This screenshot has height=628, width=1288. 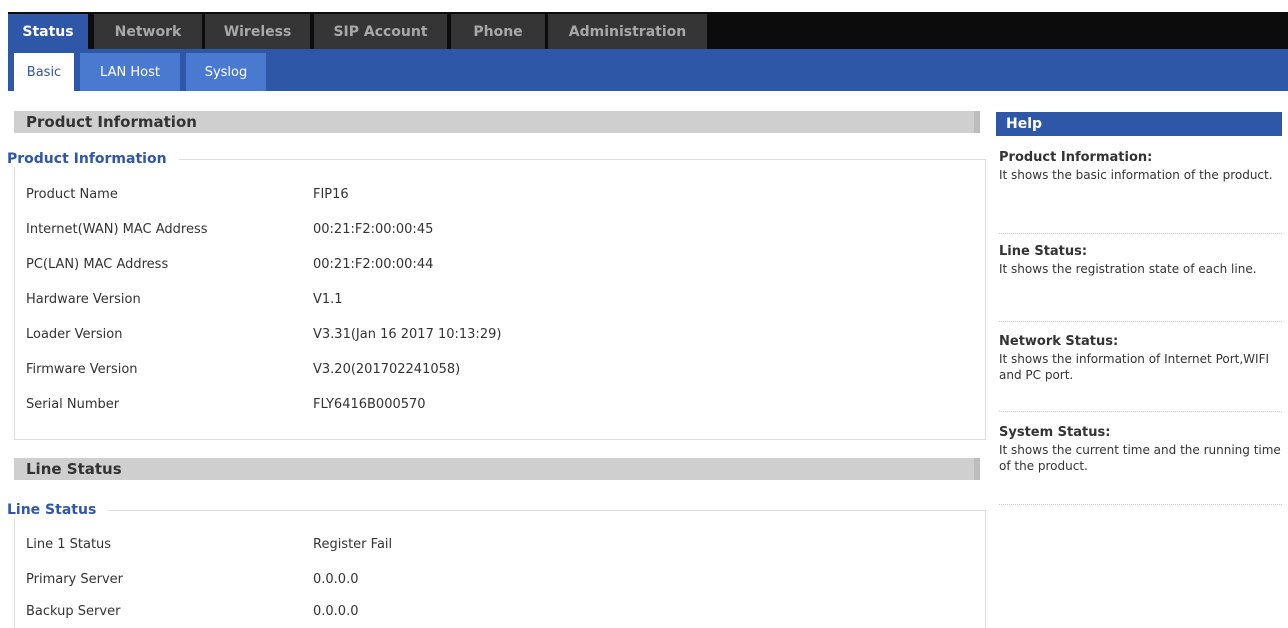 What do you see at coordinates (44, 72) in the screenshot?
I see `subtab-basic: Basic` at bounding box center [44, 72].